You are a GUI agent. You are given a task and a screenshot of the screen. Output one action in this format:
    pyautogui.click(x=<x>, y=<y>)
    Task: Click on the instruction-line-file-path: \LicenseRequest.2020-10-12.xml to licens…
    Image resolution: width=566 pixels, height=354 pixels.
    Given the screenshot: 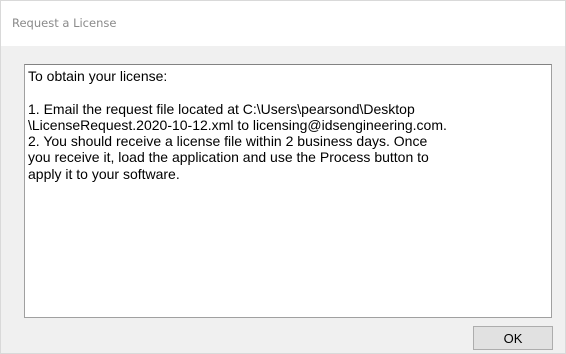 What is the action you would take?
    pyautogui.click(x=237, y=124)
    